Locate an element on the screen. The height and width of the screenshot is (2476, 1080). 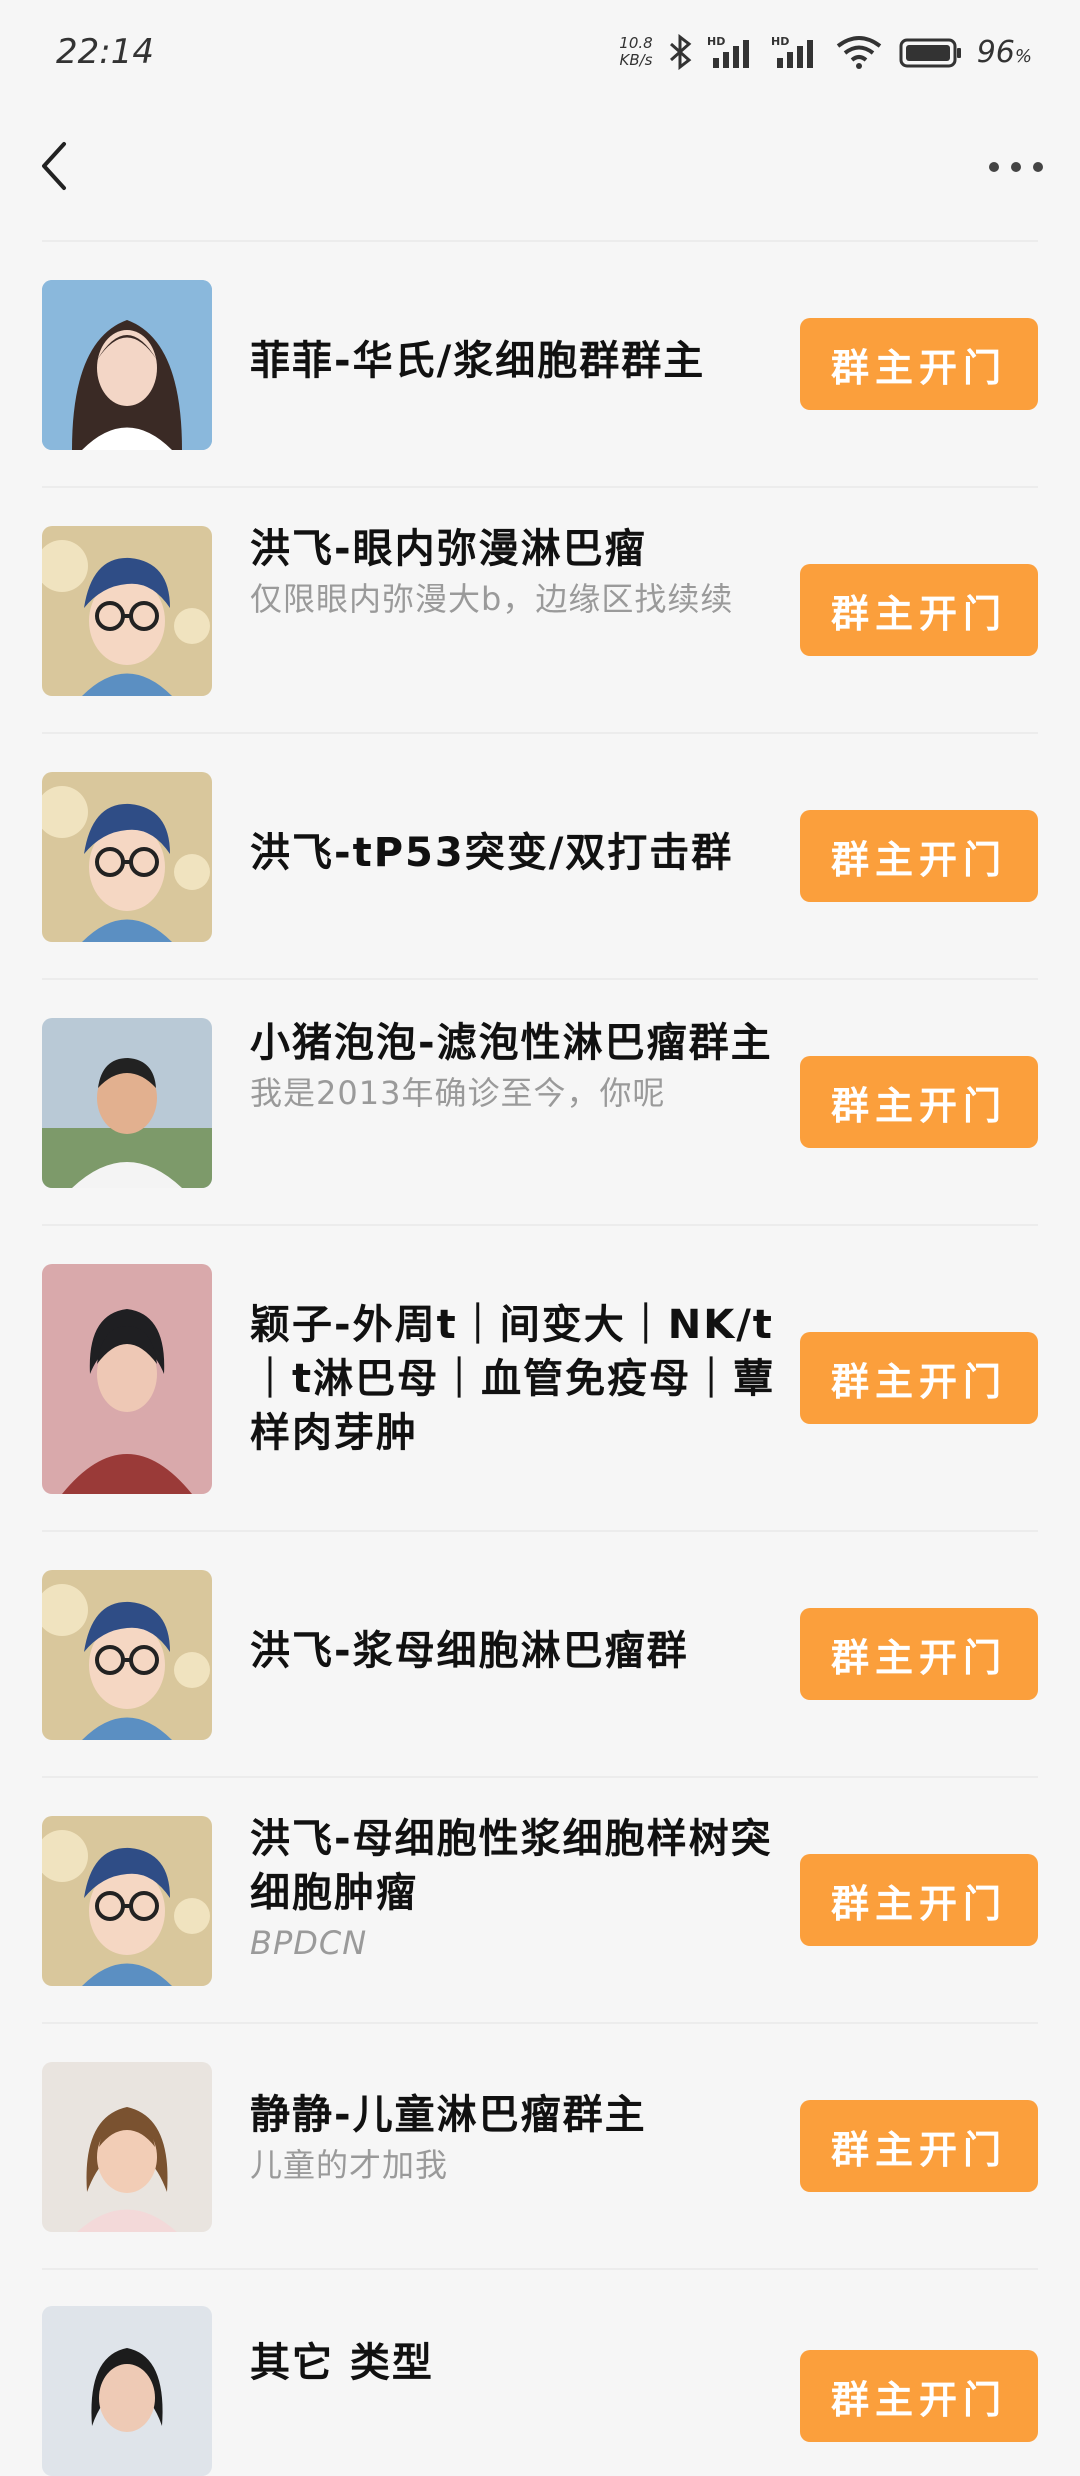
list-item-text: 洪飞-母细胞性浆细胞样树突细胞肿瘤 BPDCN is located at coordinates (530, 1889).